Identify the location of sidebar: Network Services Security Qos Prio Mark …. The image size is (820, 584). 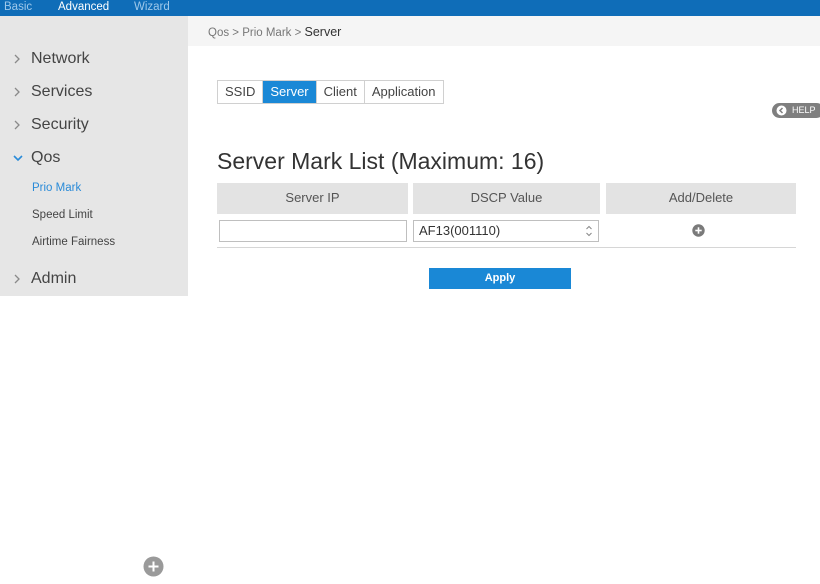
(94, 156).